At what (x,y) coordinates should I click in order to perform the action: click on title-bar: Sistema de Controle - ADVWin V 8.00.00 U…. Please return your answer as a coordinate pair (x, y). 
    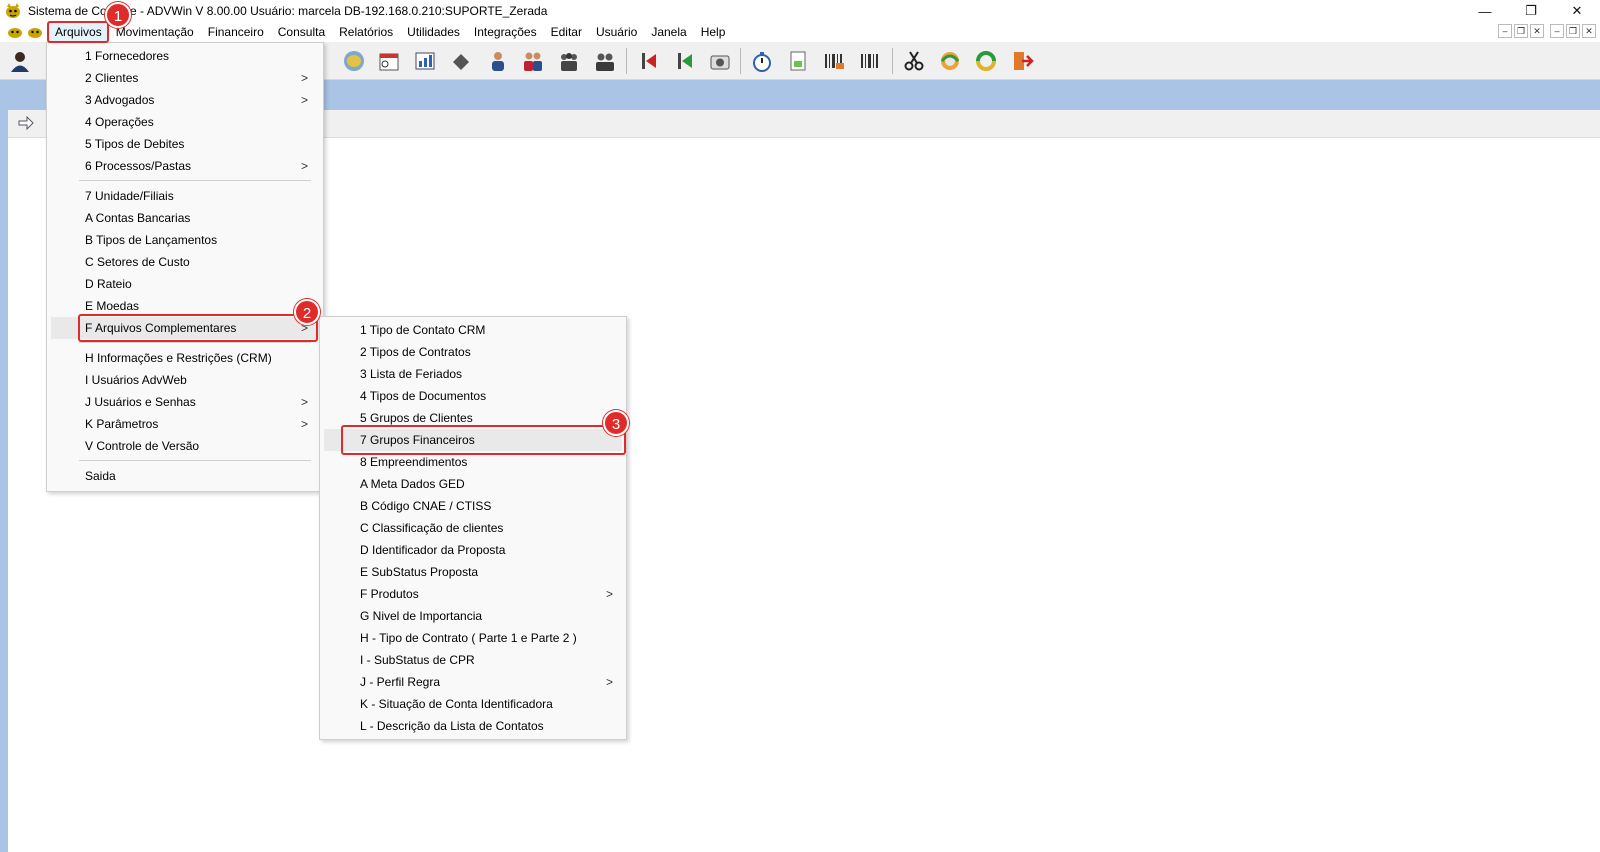
    Looking at the image, I should click on (800, 11).